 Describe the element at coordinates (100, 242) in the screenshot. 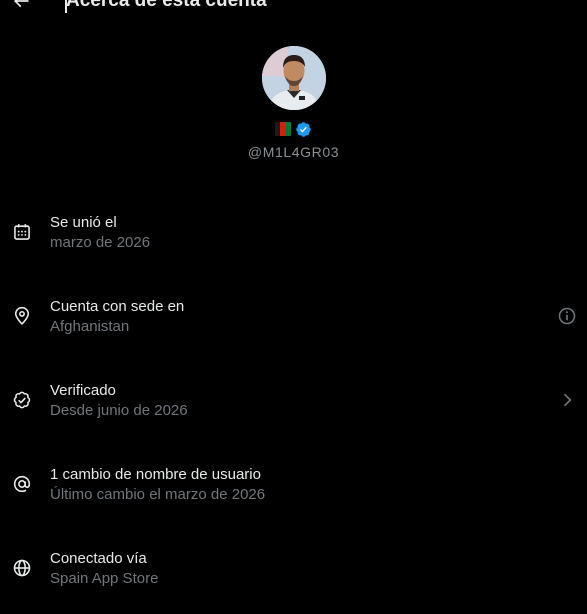

I see `row-subtitle: marzo de 2026` at that location.